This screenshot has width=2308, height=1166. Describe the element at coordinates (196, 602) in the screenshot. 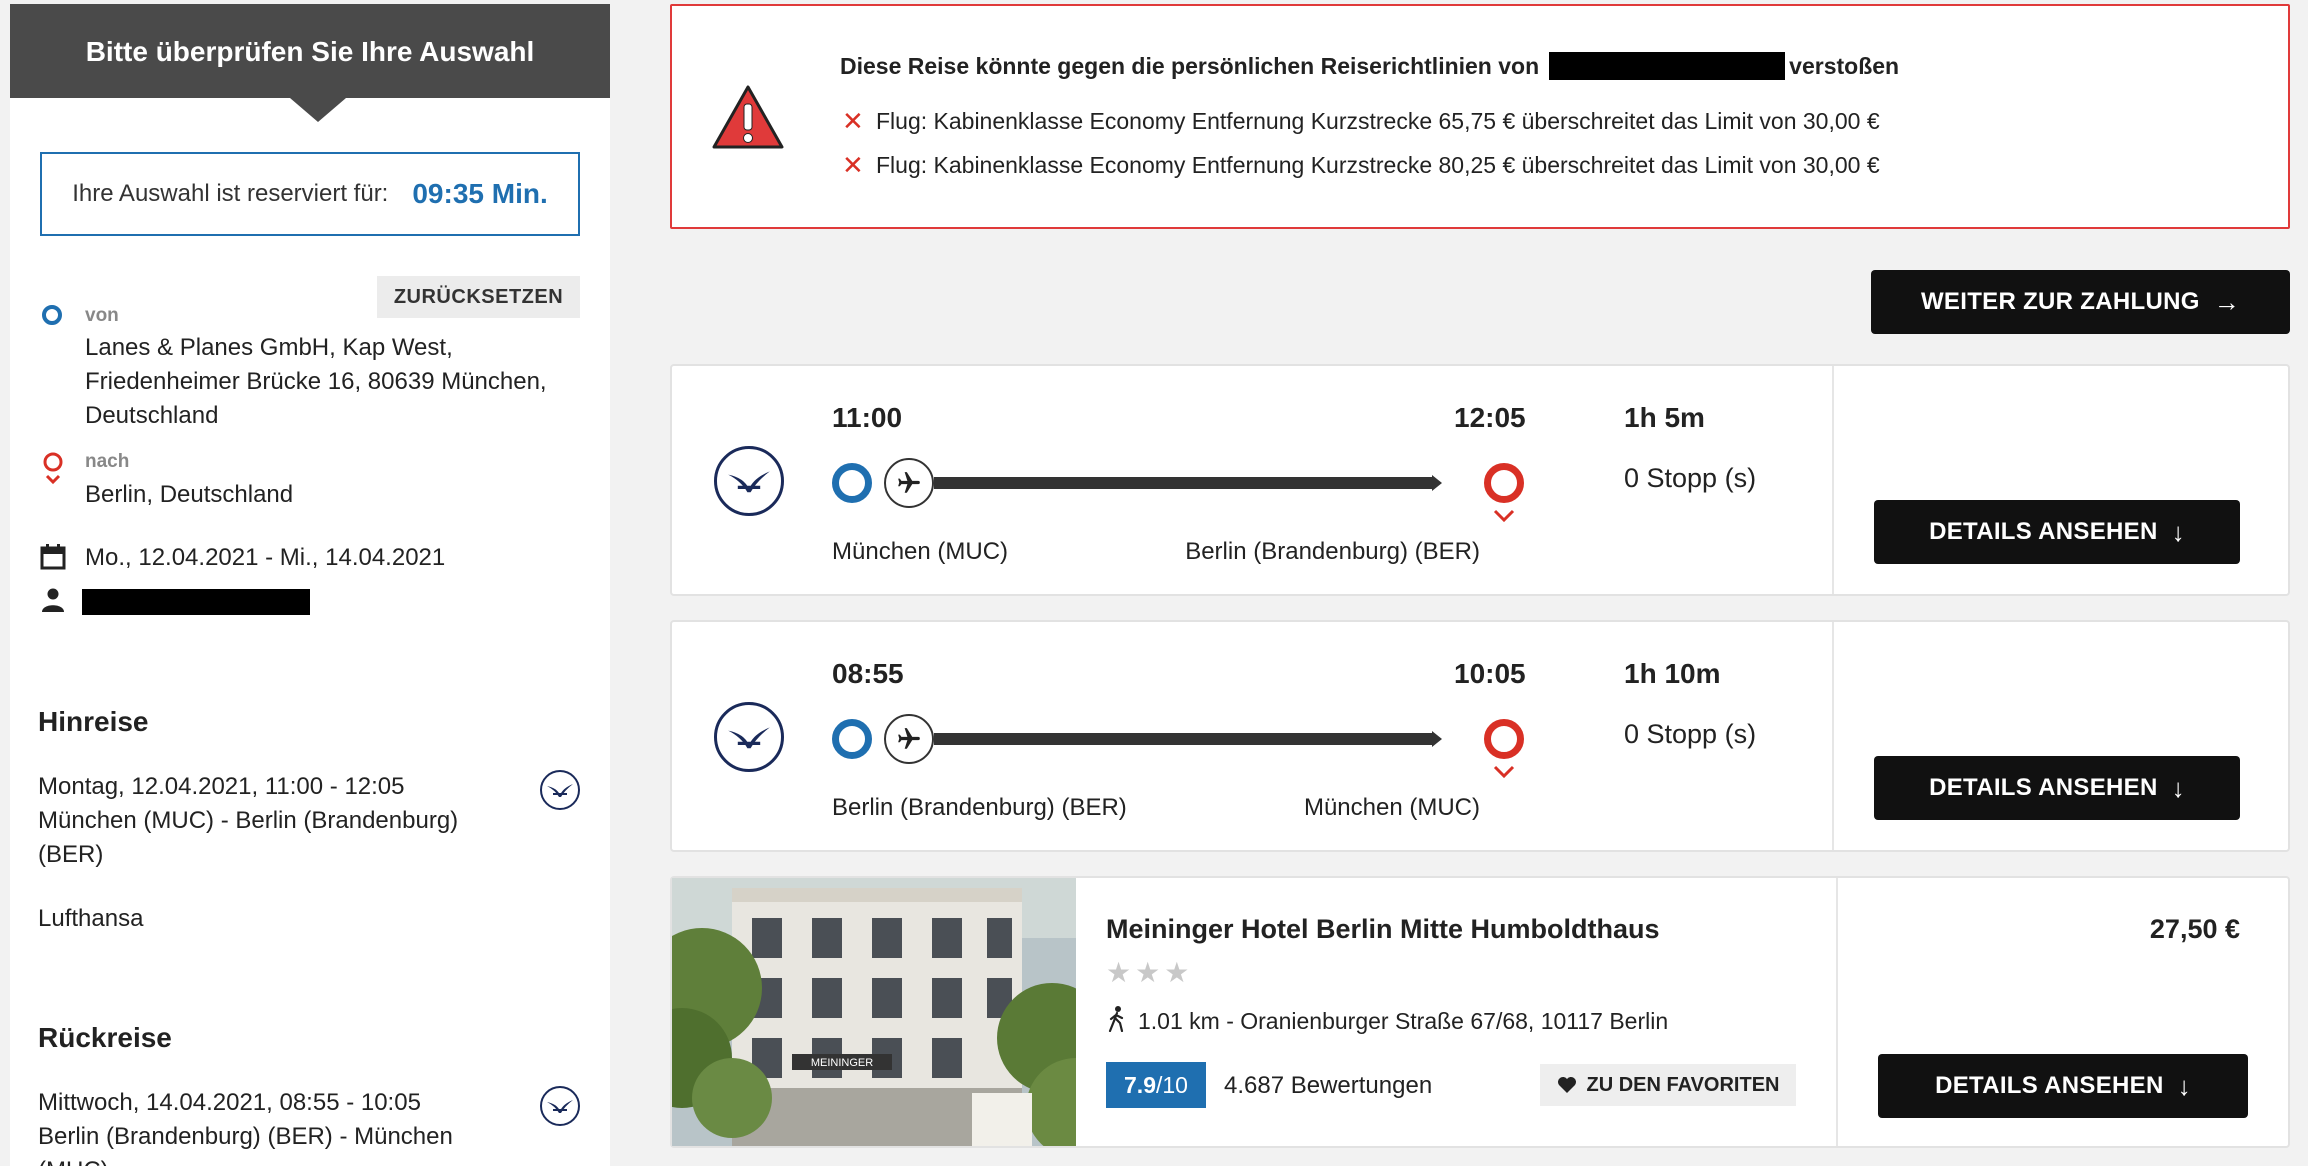

I see `redacted-traveler-name` at that location.